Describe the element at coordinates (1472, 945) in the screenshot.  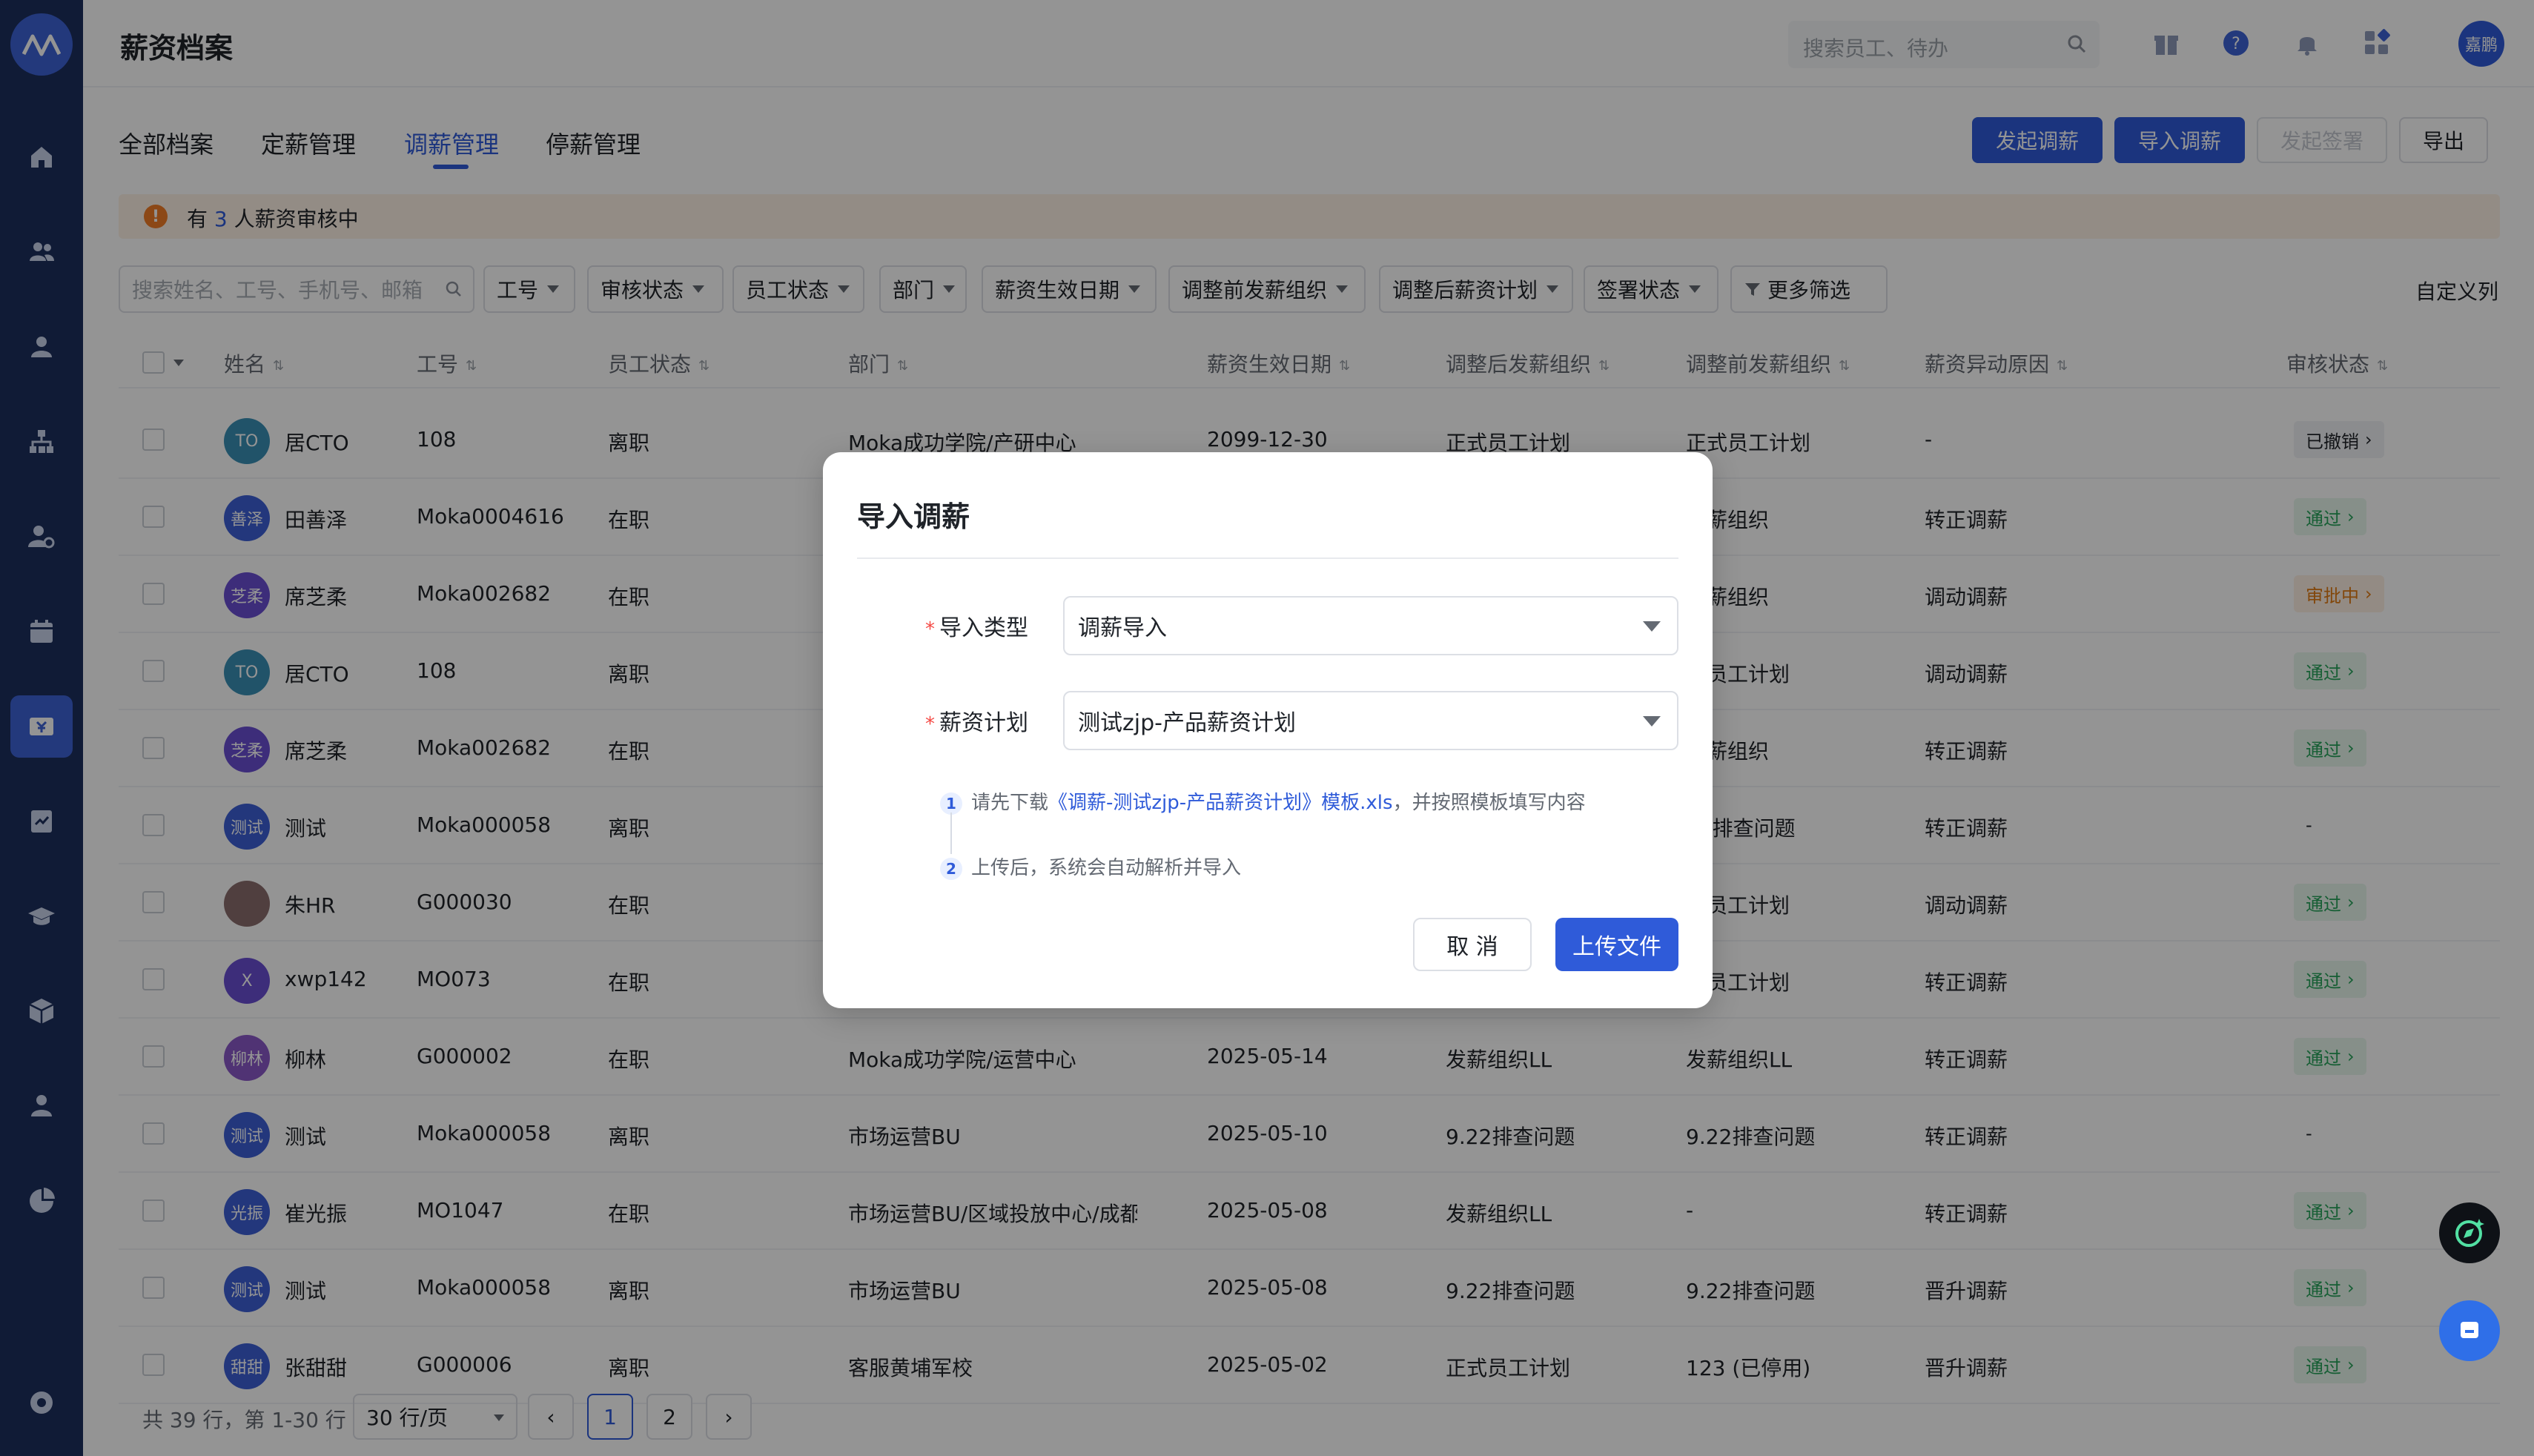
I see `cancel-button: 取 消` at that location.